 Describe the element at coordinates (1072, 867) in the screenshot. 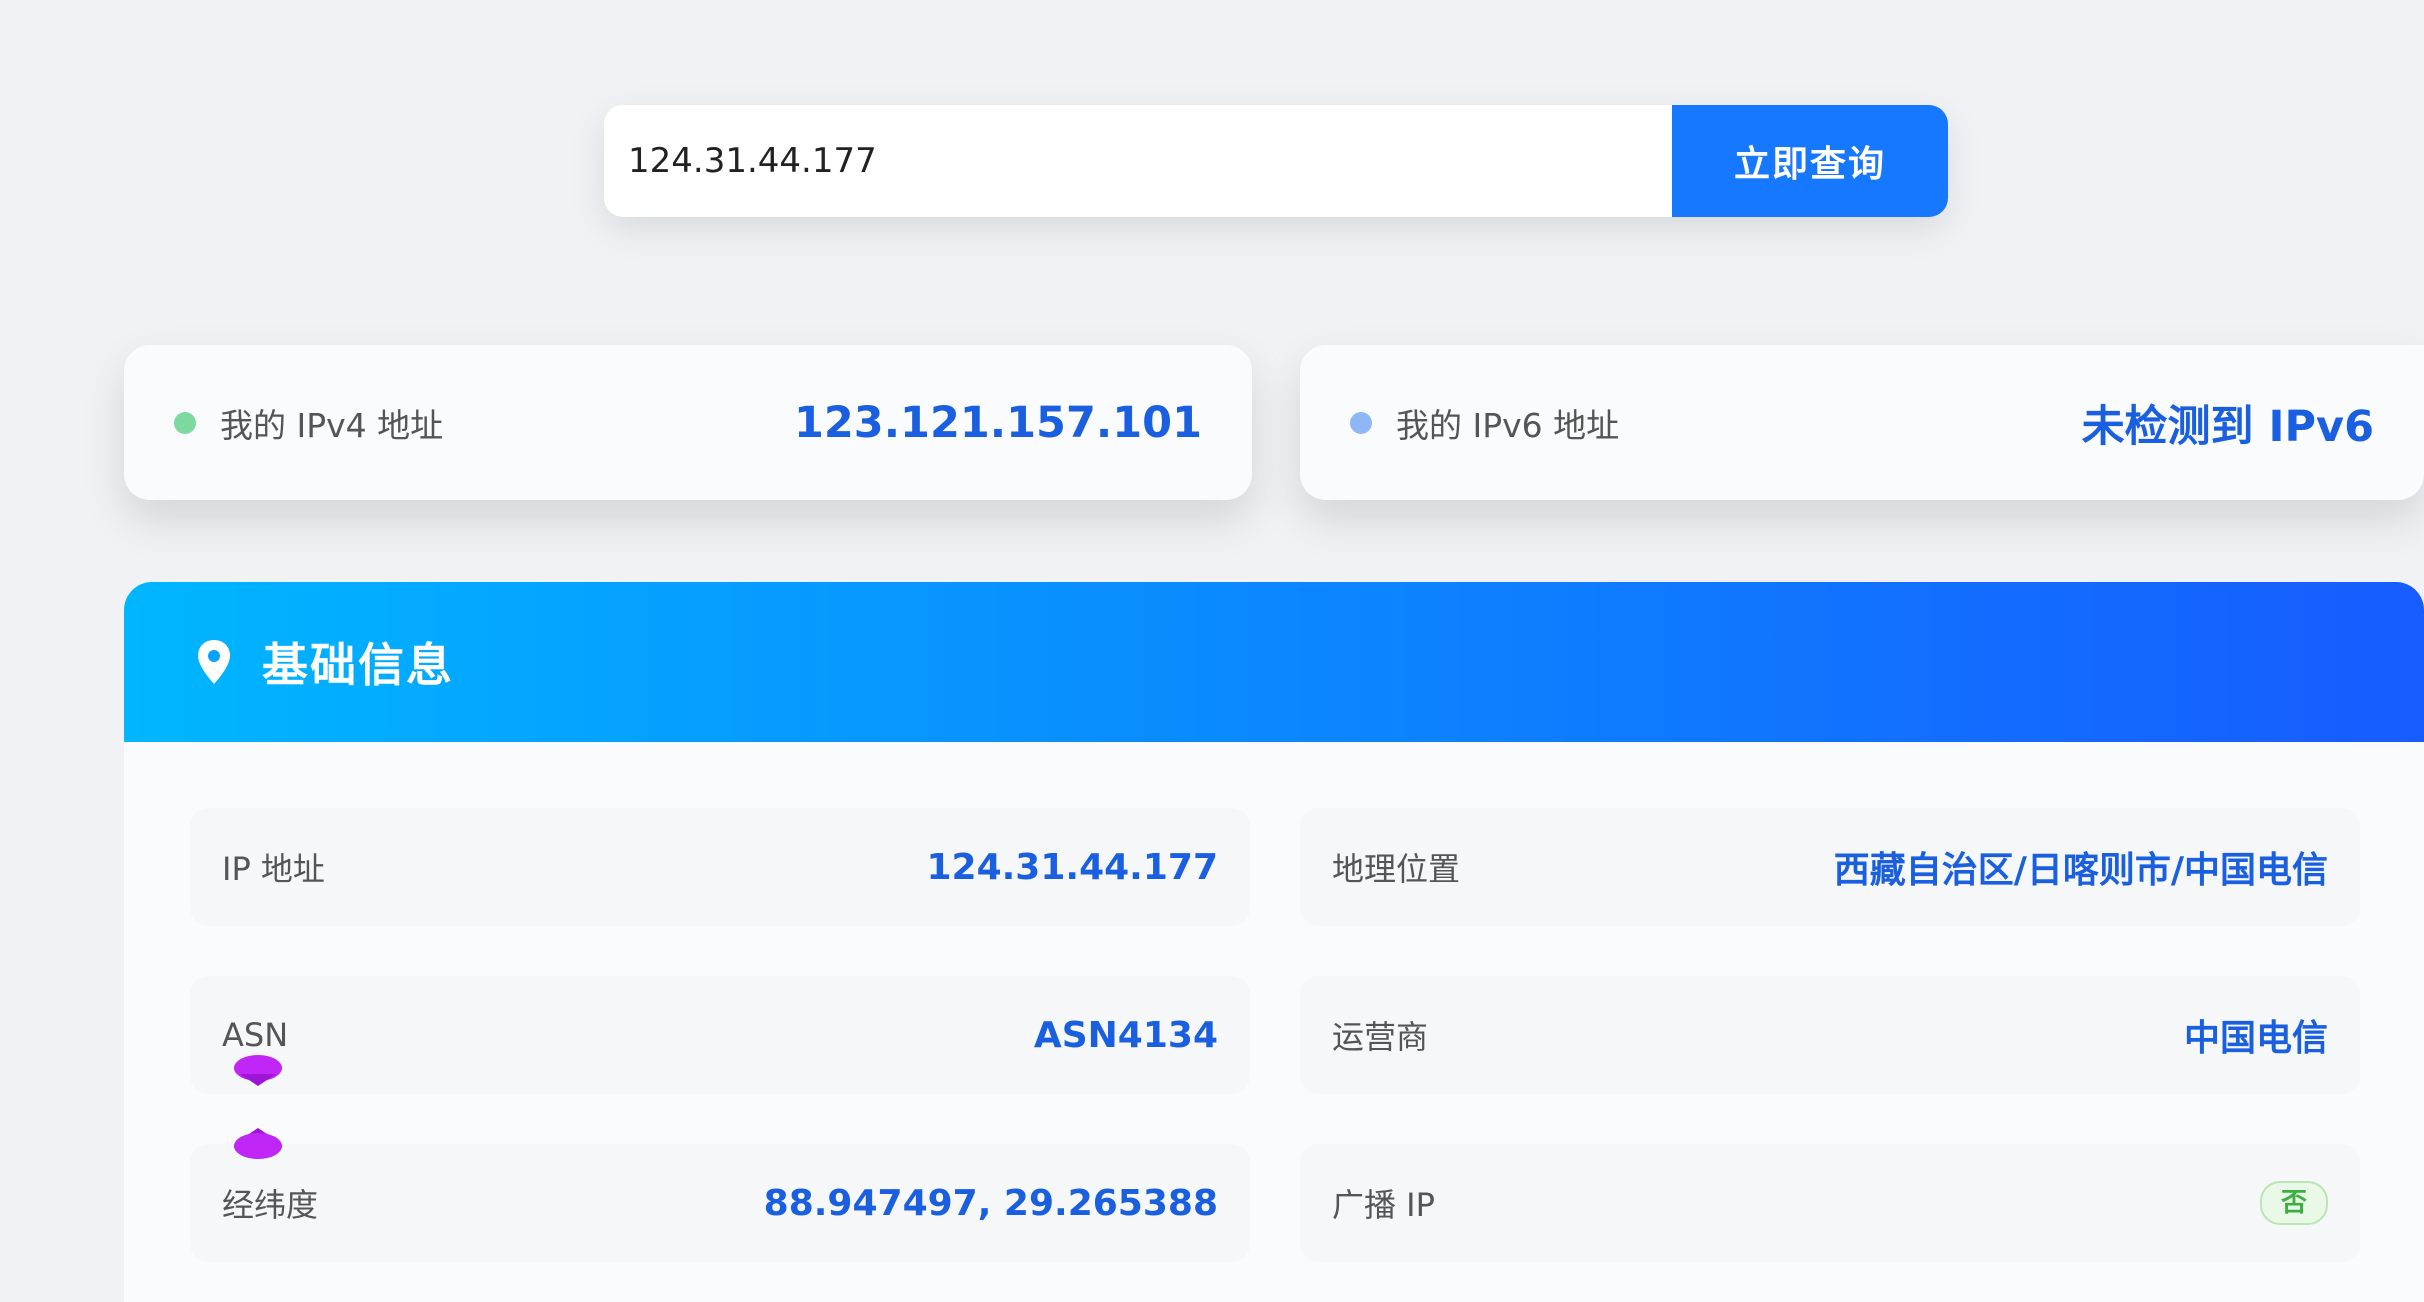

I see `ip-address-value: 124.31.44.177` at that location.